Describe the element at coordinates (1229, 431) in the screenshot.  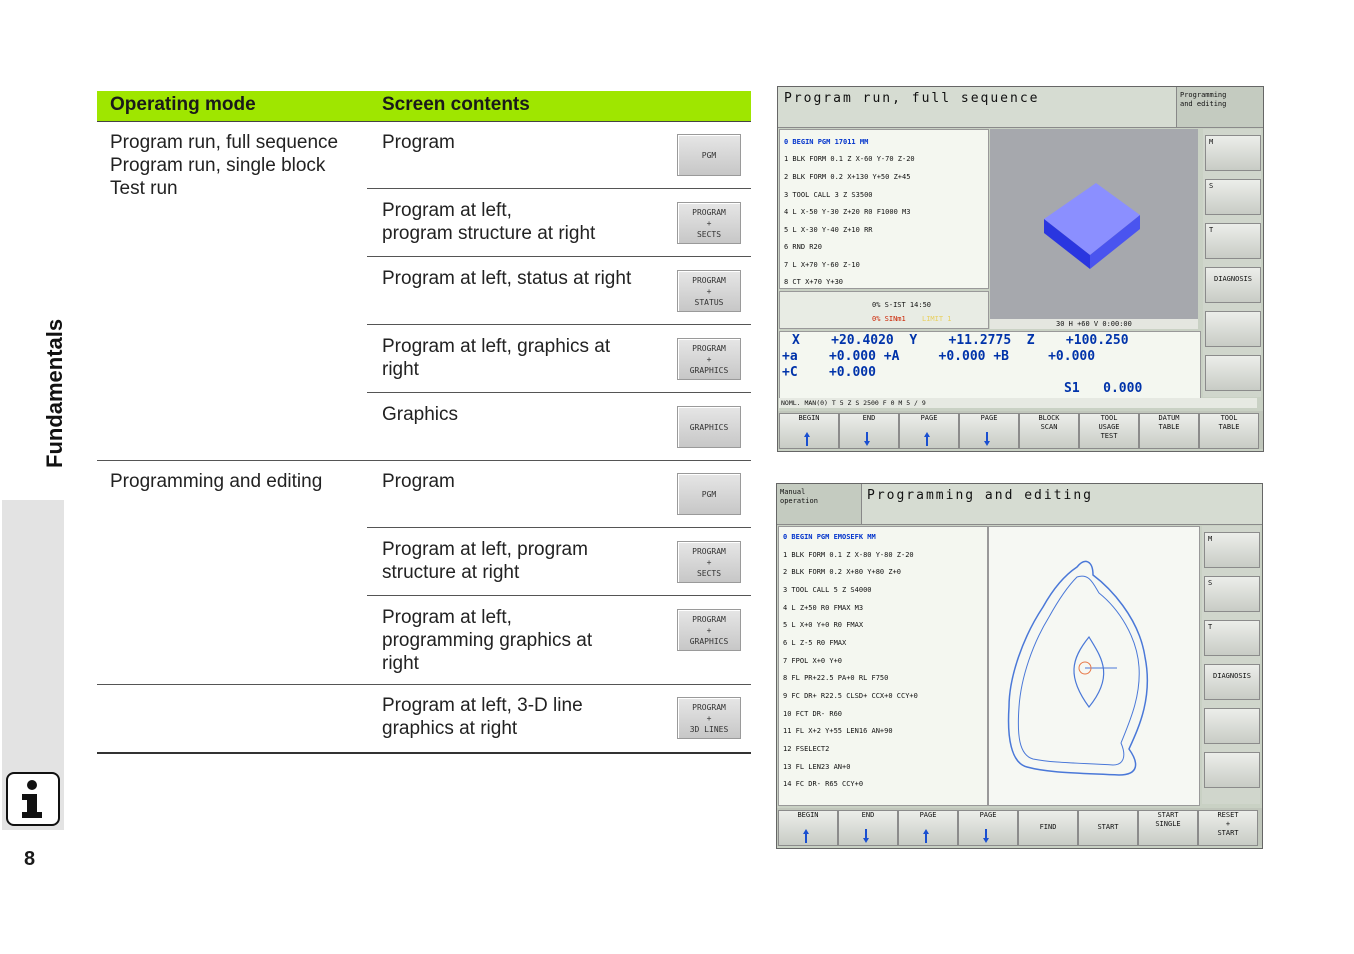
I see `softkey-tool-table: TOOL TABLE` at that location.